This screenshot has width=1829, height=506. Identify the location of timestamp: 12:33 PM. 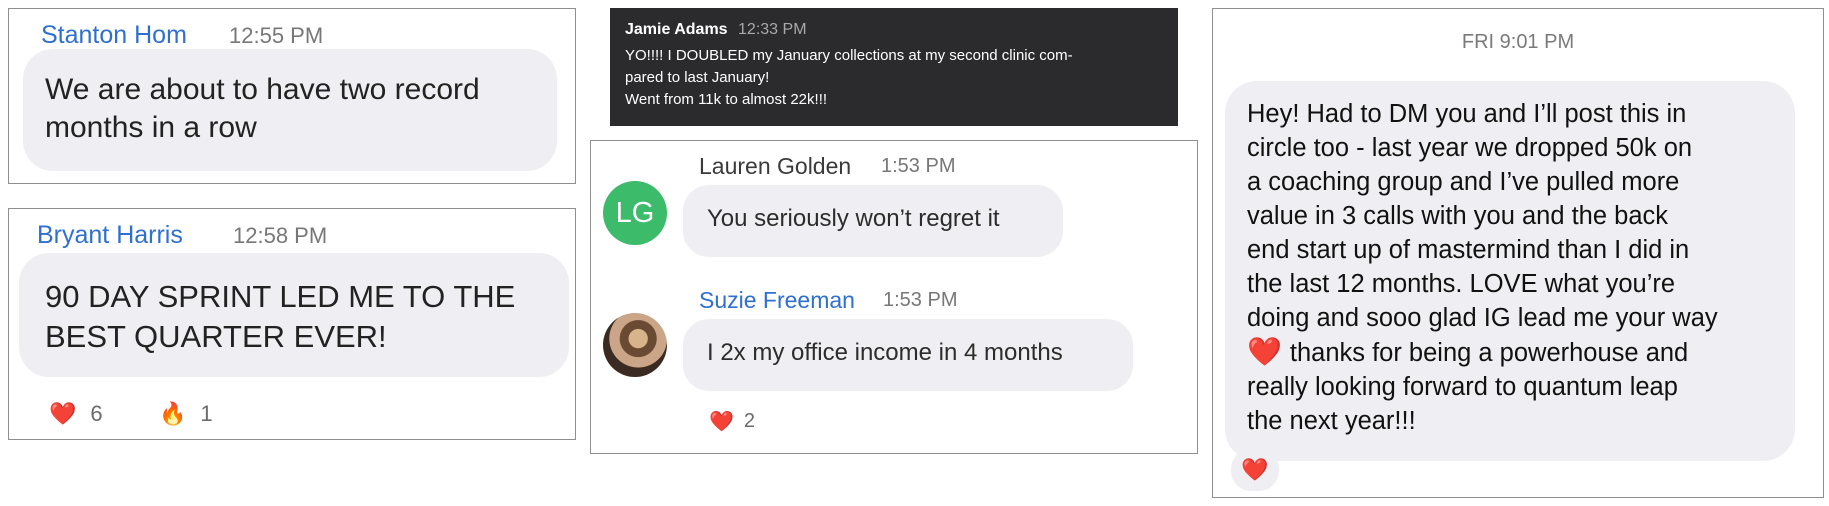
(772, 29).